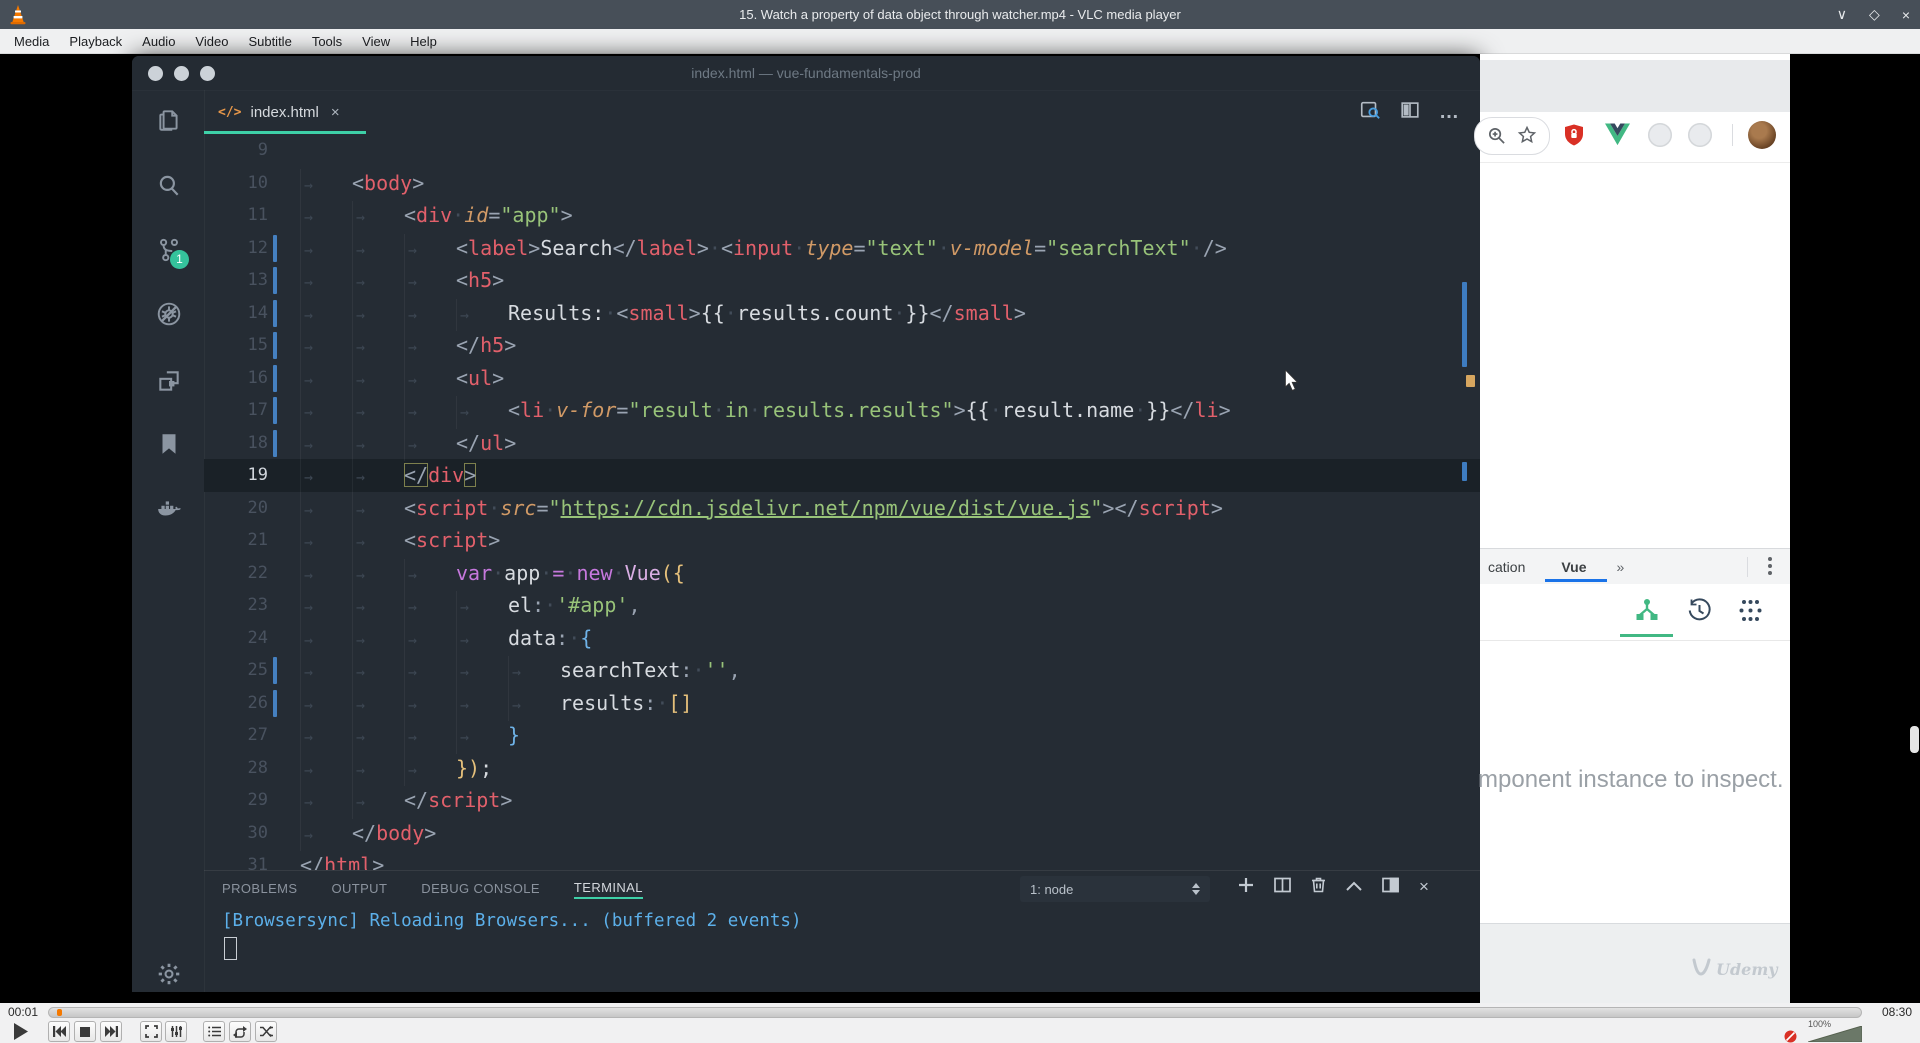  Describe the element at coordinates (842, 834) in the screenshot. I see `code-line-30: 30 → </body>` at that location.